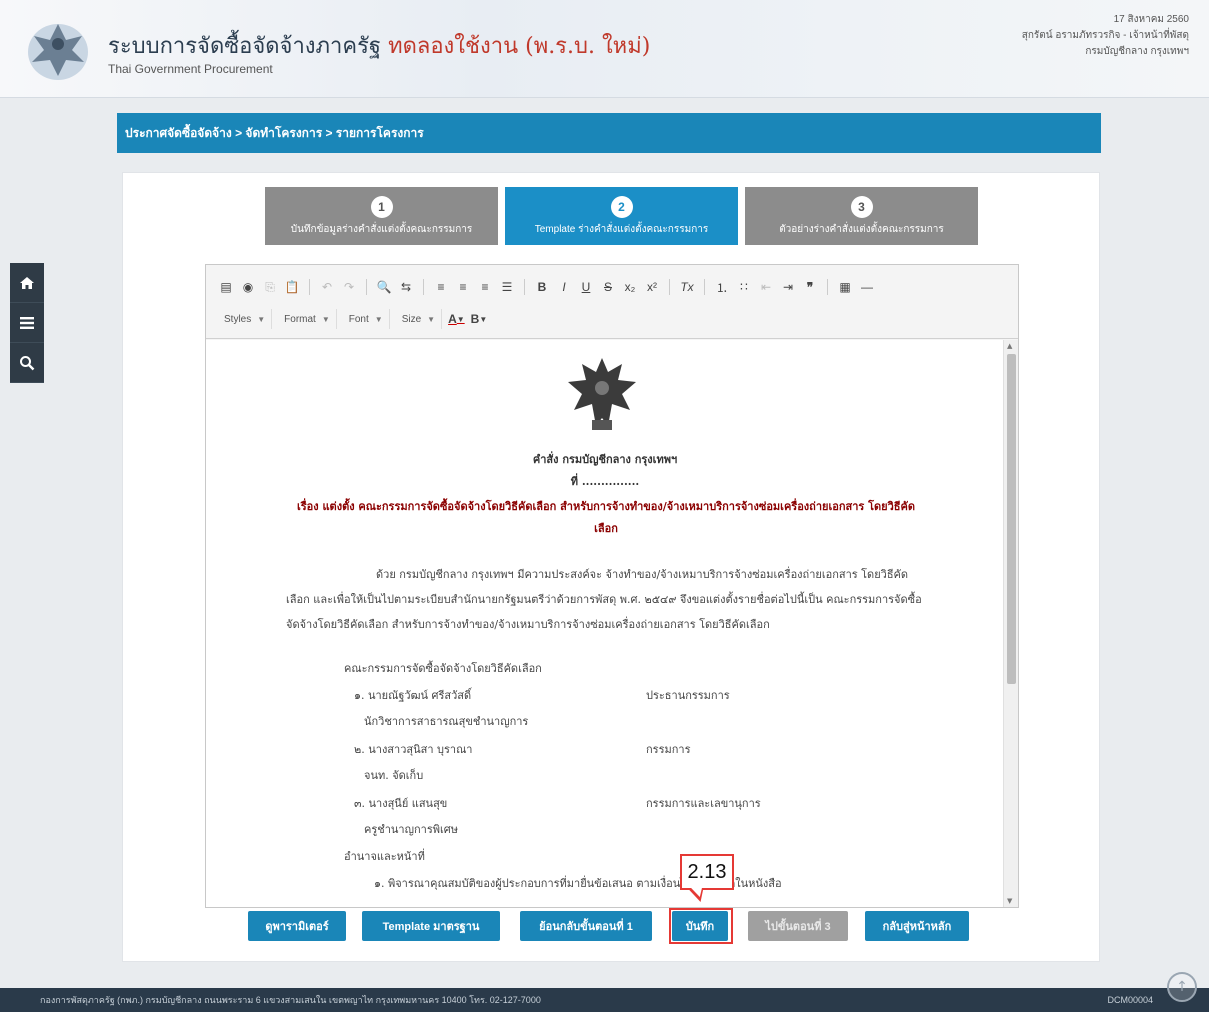 This screenshot has height=1012, width=1209. What do you see at coordinates (419, 319) in the screenshot?
I see `size-dropdown: Size ▼` at bounding box center [419, 319].